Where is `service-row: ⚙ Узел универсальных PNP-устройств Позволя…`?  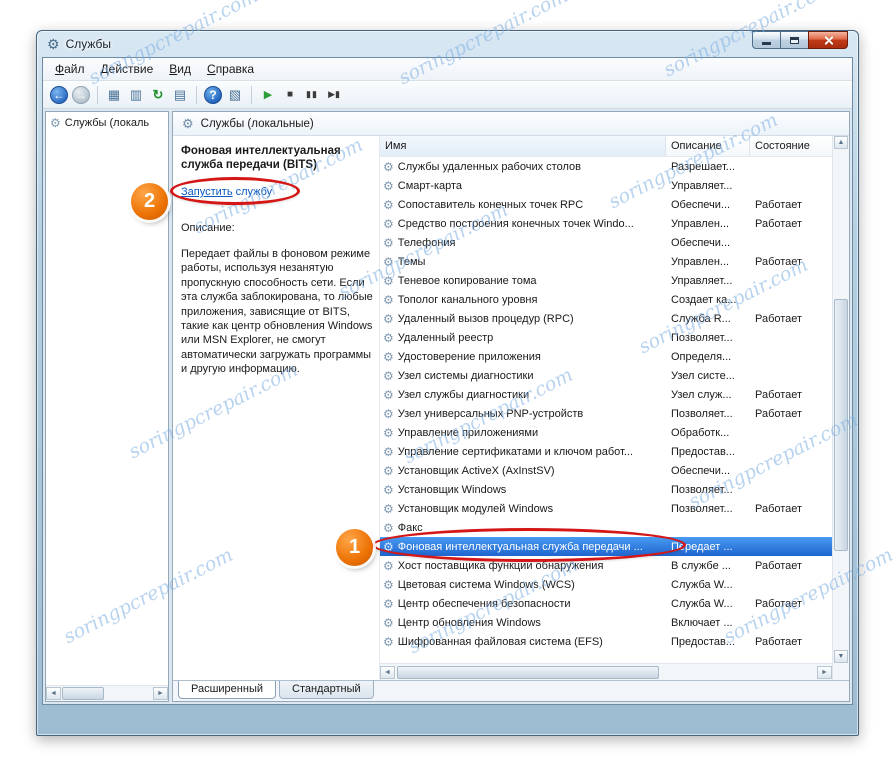
service-row: ⚙ Узел универсальных PNP-устройств Позволя… is located at coordinates (606, 413).